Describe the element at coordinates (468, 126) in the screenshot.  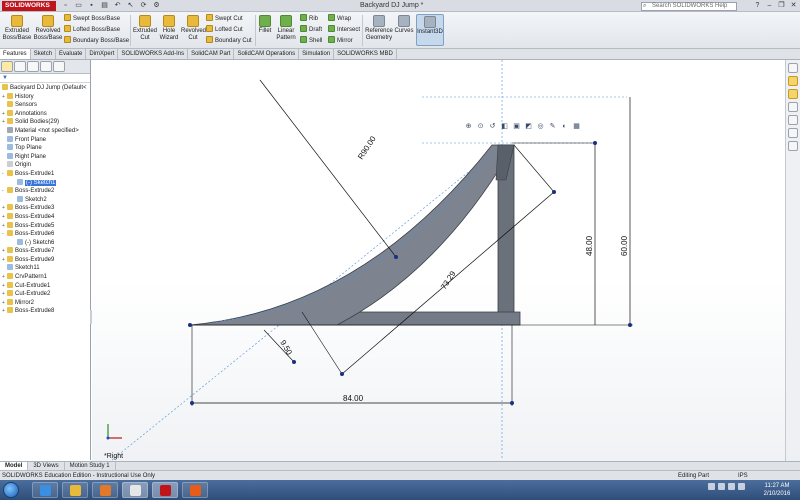
I see `zoom-to-fit-icon: ⊕` at that location.